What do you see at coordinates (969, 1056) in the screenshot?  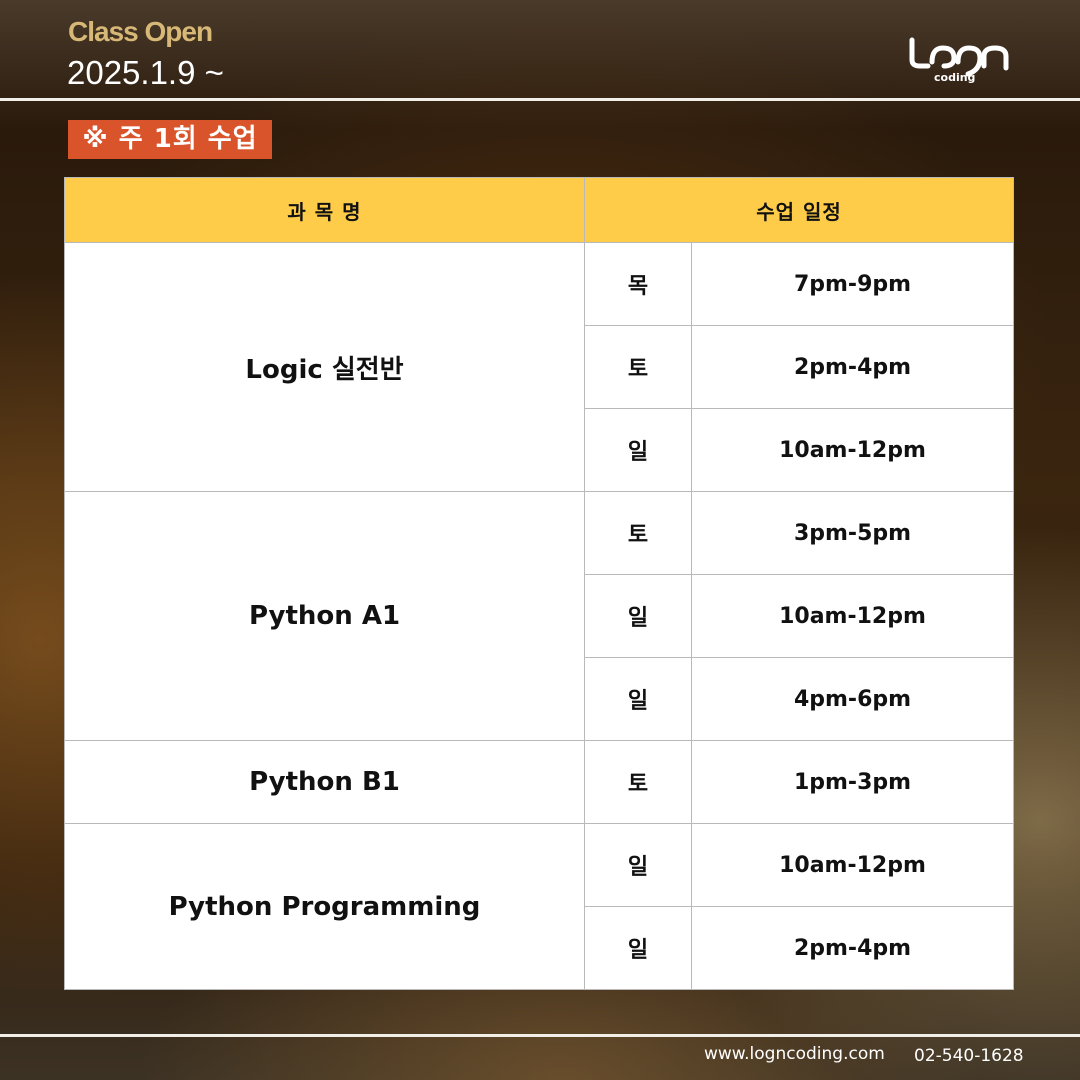 I see `footer-phone: 02-540-1628` at bounding box center [969, 1056].